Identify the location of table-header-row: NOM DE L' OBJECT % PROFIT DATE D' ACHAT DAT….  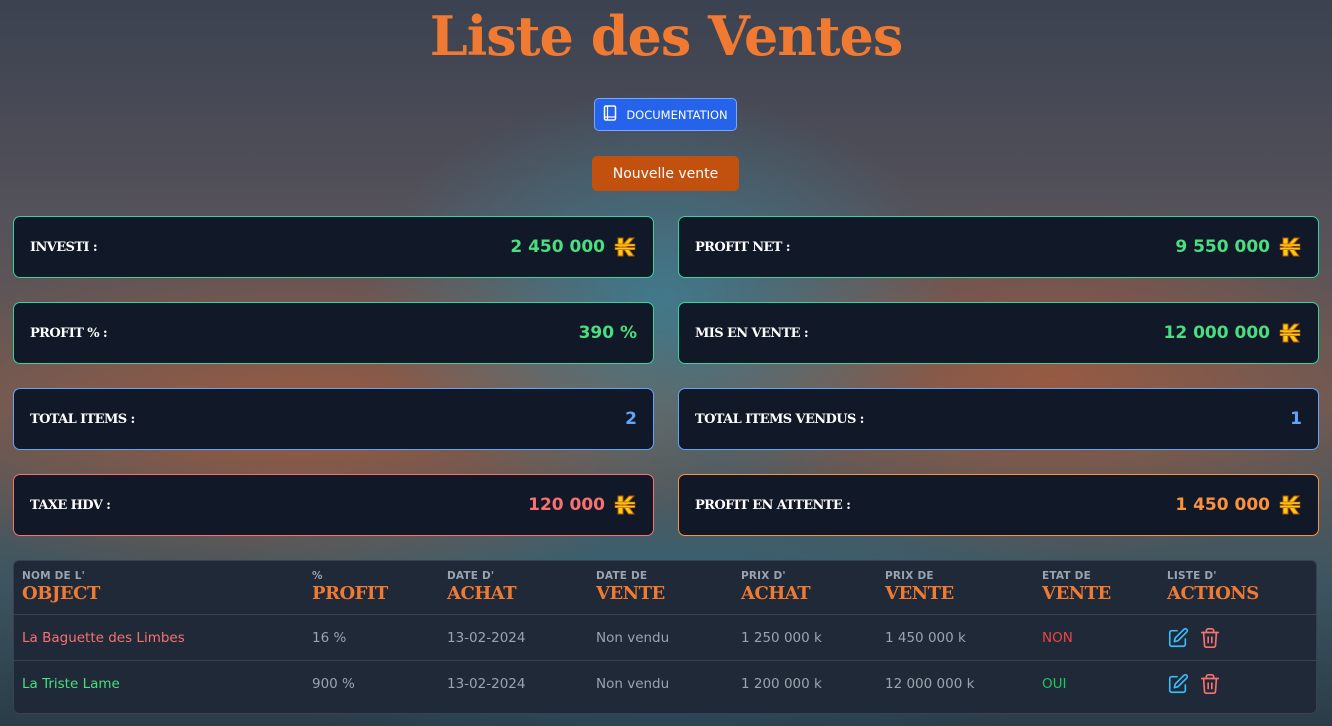
(665, 588).